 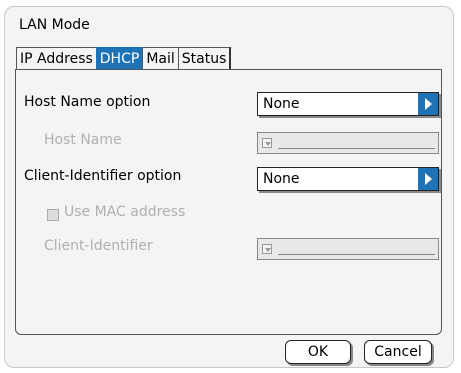 What do you see at coordinates (318, 352) in the screenshot?
I see `ok-button: OK` at bounding box center [318, 352].